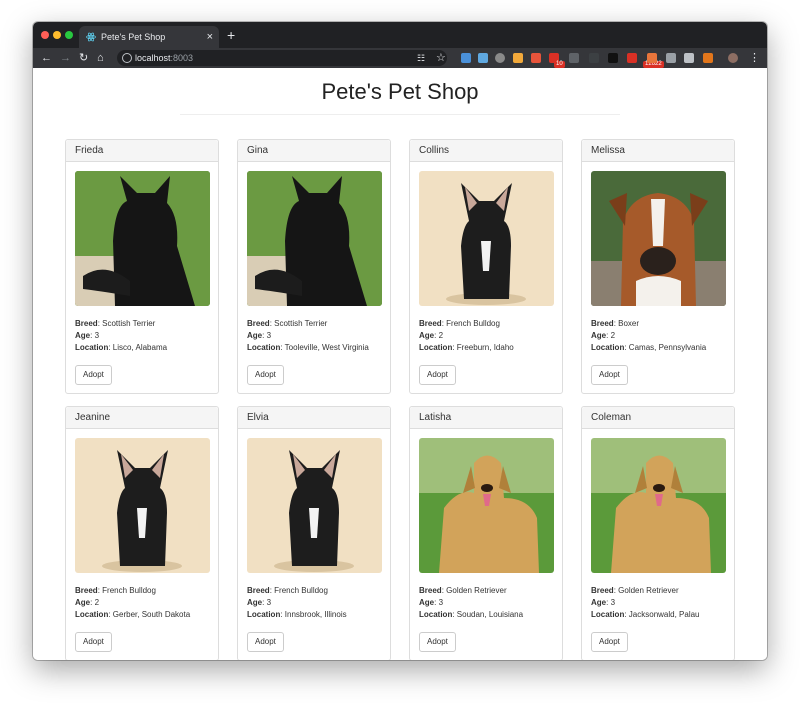 The width and height of the screenshot is (800, 703). Describe the element at coordinates (754, 58) in the screenshot. I see `menu-icon: ⋮` at that location.